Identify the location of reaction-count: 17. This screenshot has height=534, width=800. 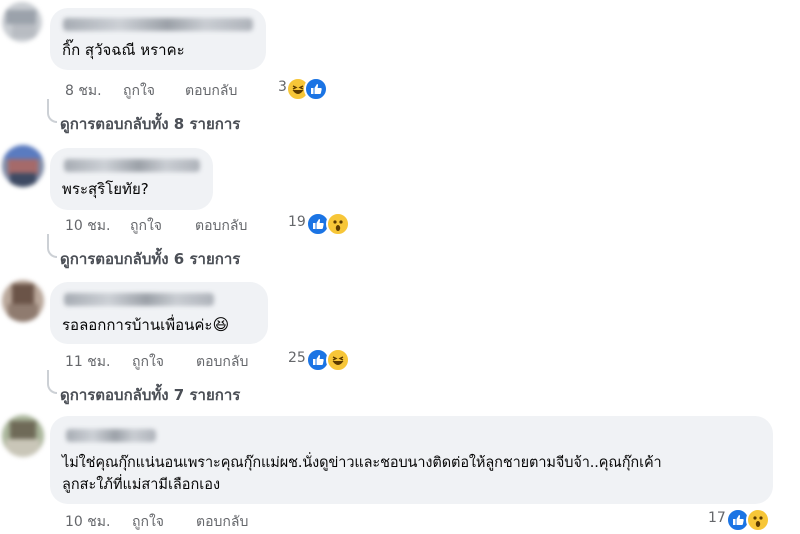
(717, 518).